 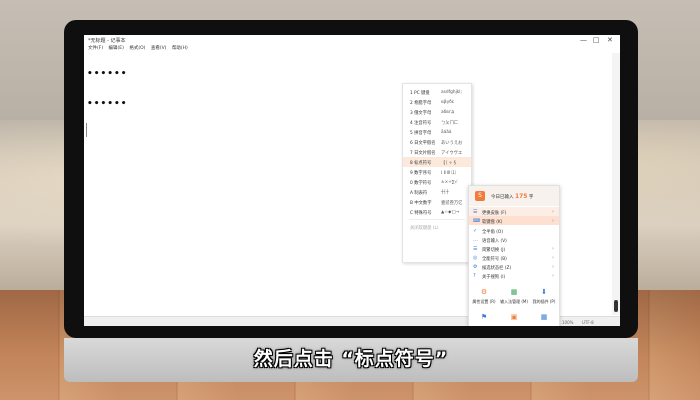 What do you see at coordinates (610, 40) in the screenshot?
I see `close-icon: ✕` at bounding box center [610, 40].